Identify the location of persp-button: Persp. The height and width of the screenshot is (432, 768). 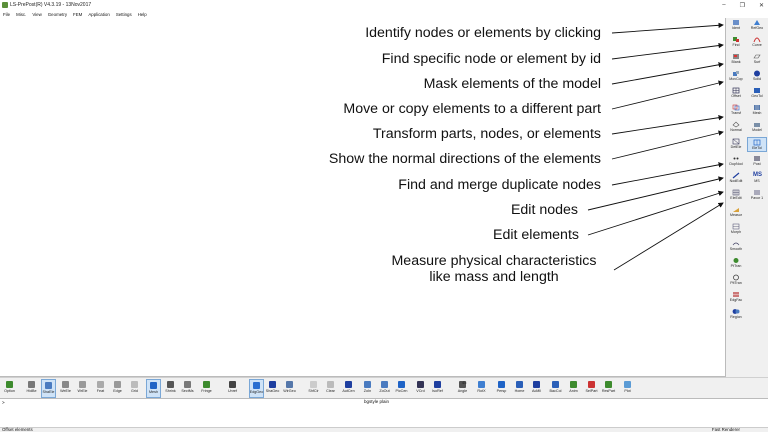
(501, 388).